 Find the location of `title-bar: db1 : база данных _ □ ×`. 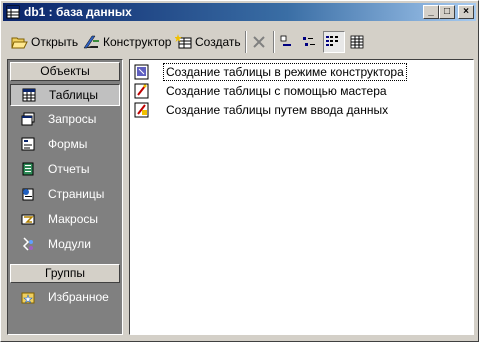

title-bar: db1 : база данных _ □ × is located at coordinates (239, 12).